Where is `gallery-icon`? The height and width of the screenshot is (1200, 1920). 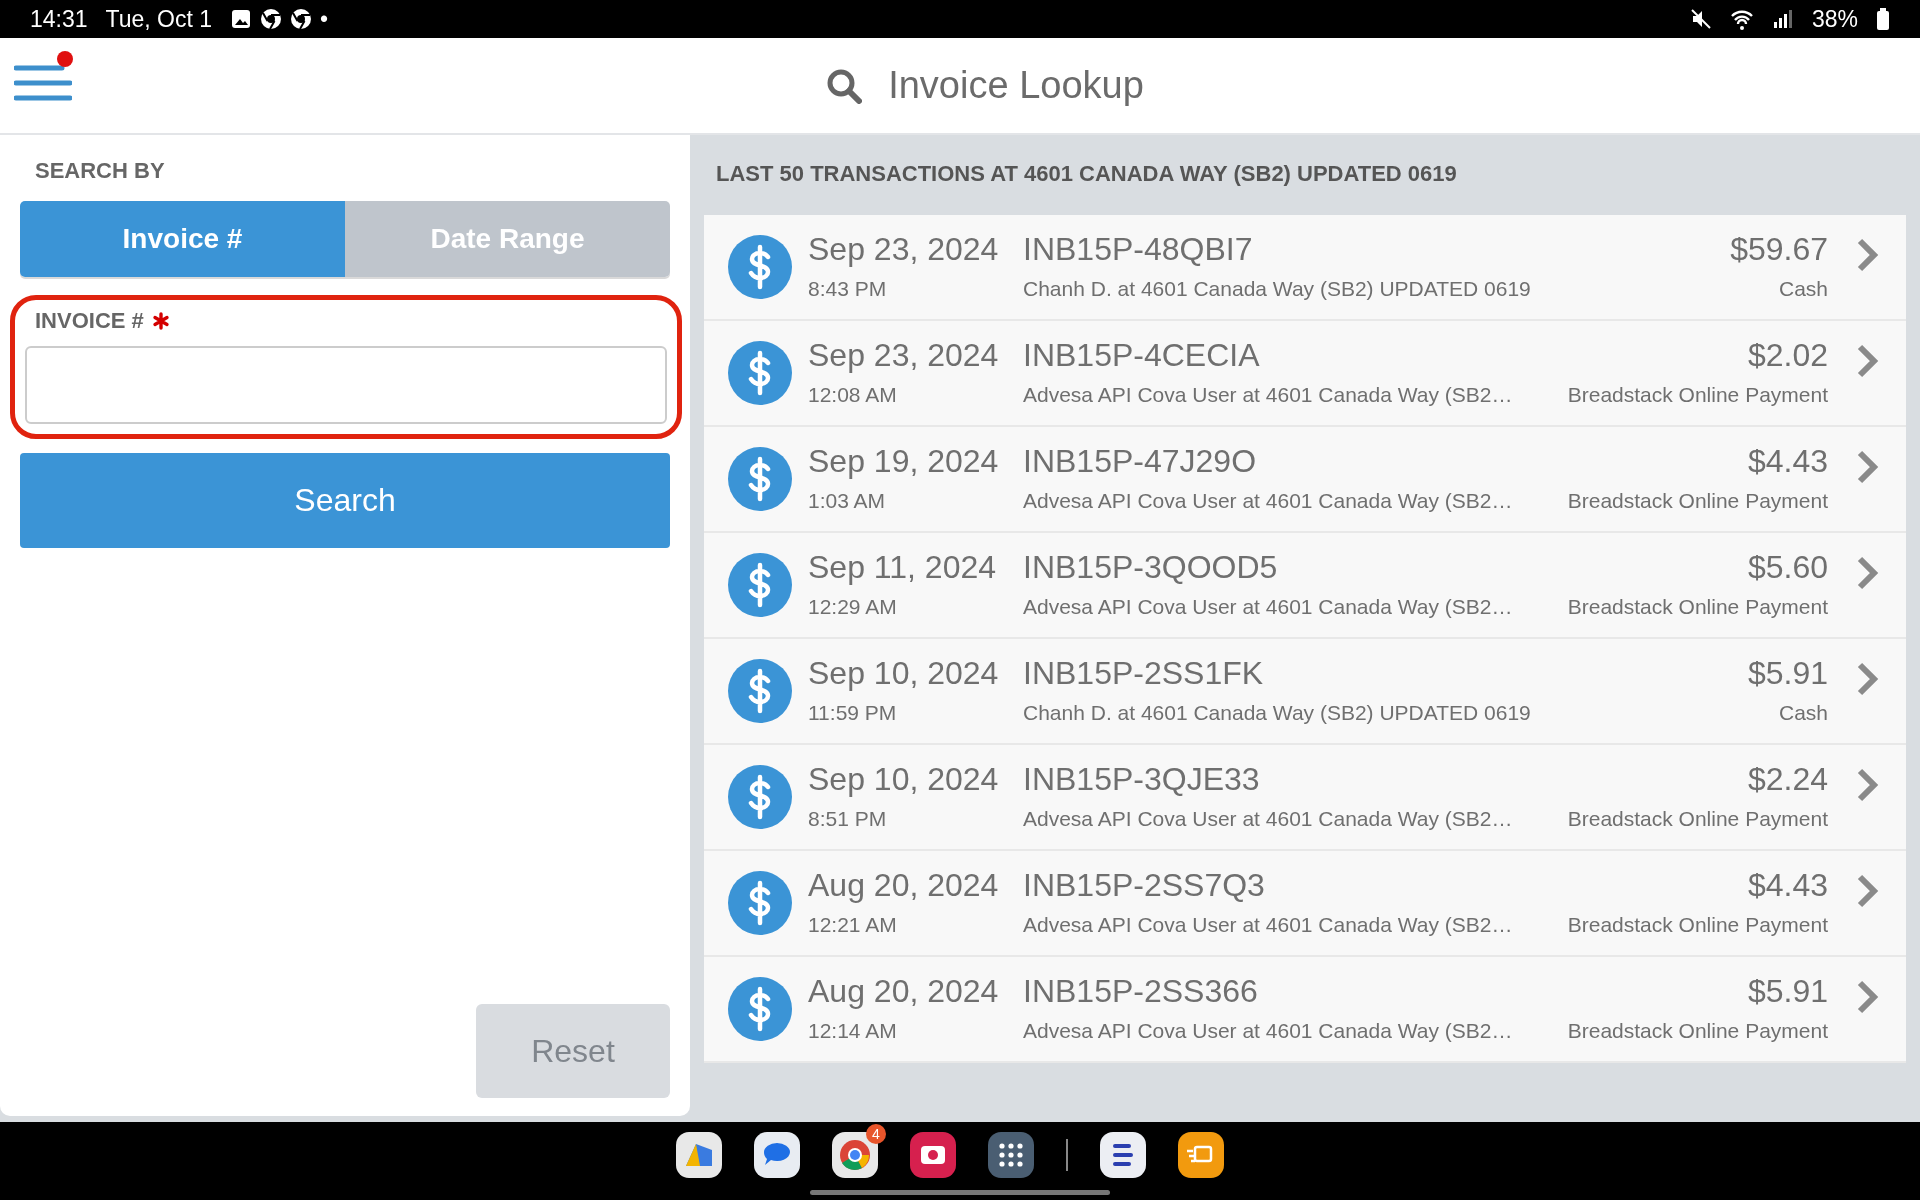
gallery-icon is located at coordinates (699, 1155).